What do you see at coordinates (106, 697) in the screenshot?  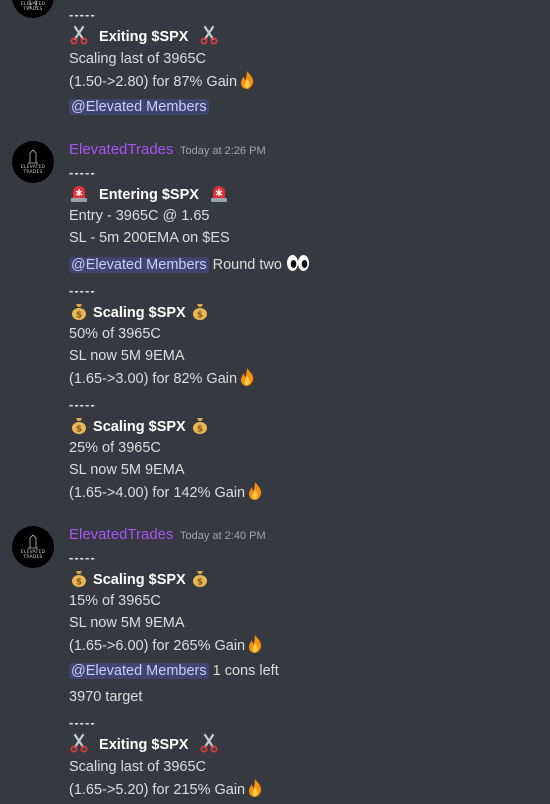 I see `message-line: 3970 target` at bounding box center [106, 697].